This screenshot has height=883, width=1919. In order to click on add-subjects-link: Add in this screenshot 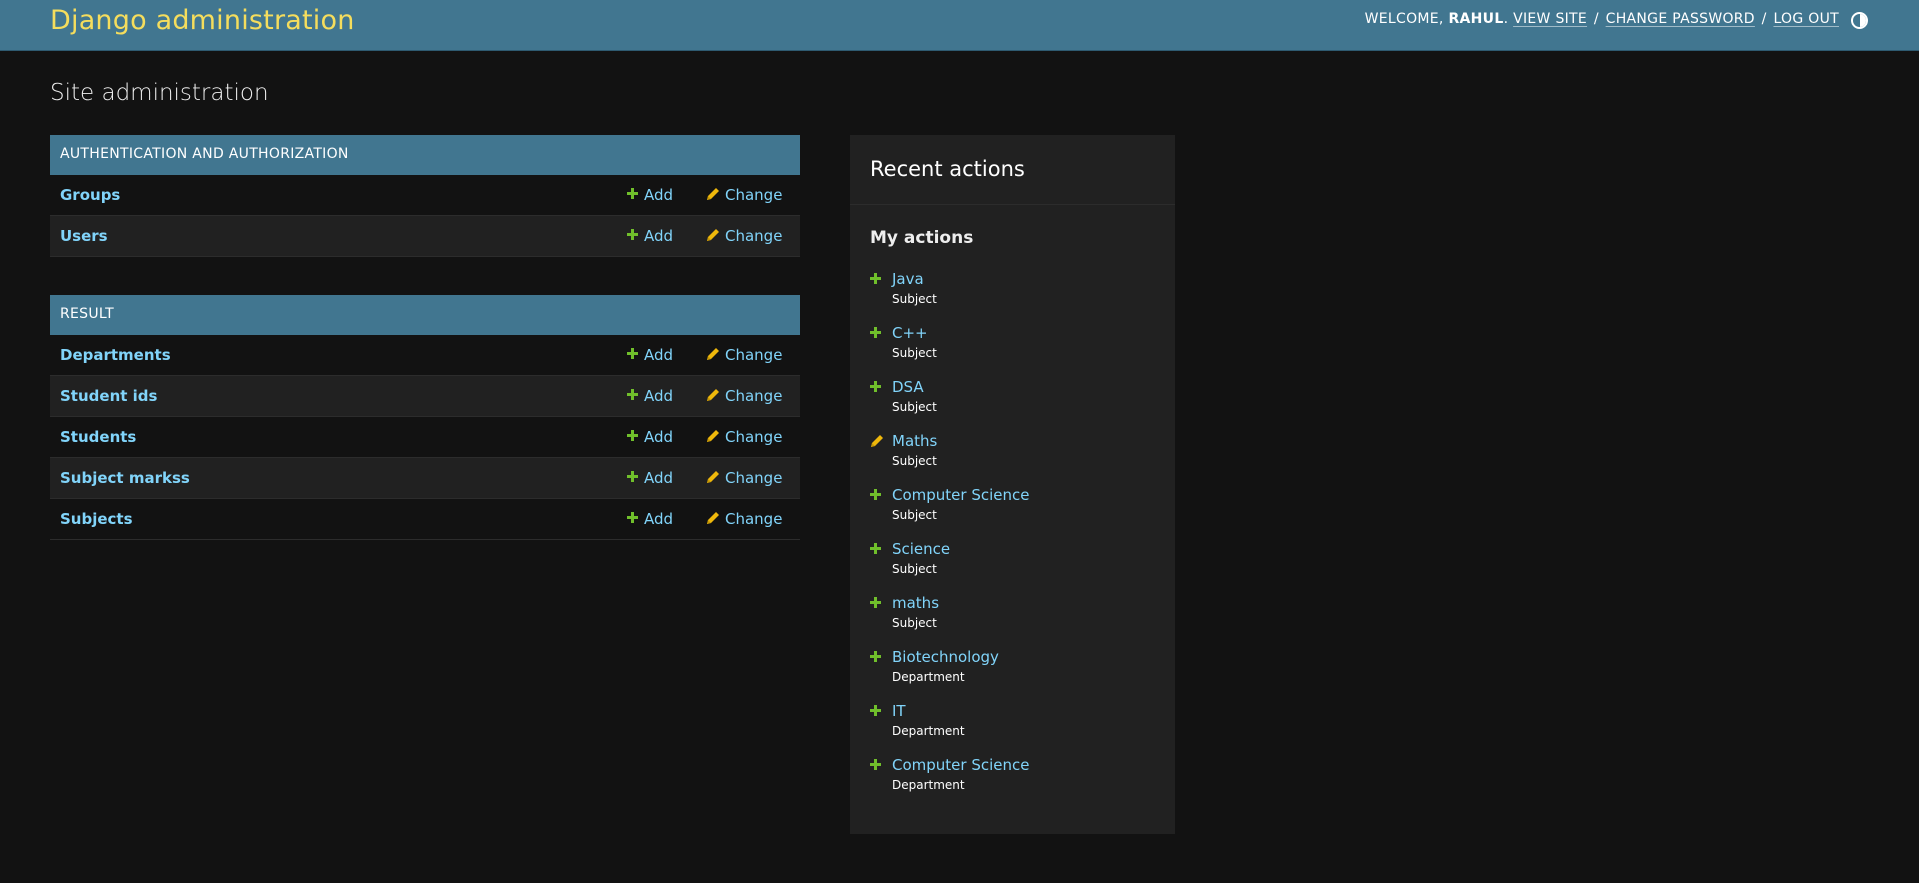, I will do `click(650, 519)`.